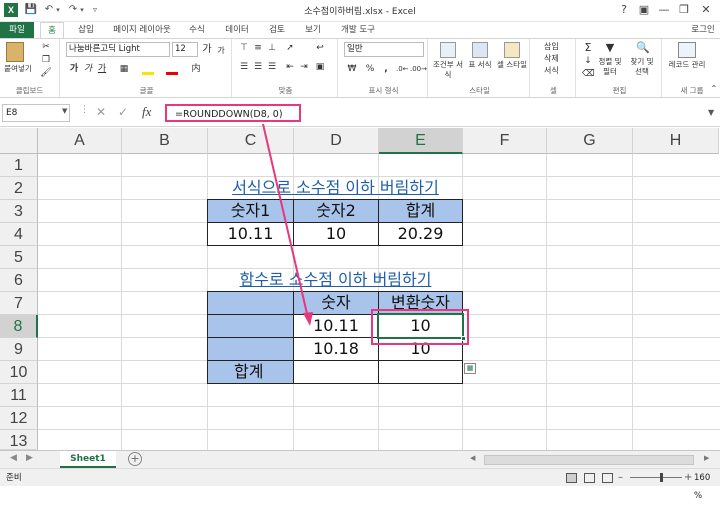 Image resolution: width=720 pixels, height=505 pixels. Describe the element at coordinates (588, 74) in the screenshot. I see `clear-icon: ⌫` at that location.